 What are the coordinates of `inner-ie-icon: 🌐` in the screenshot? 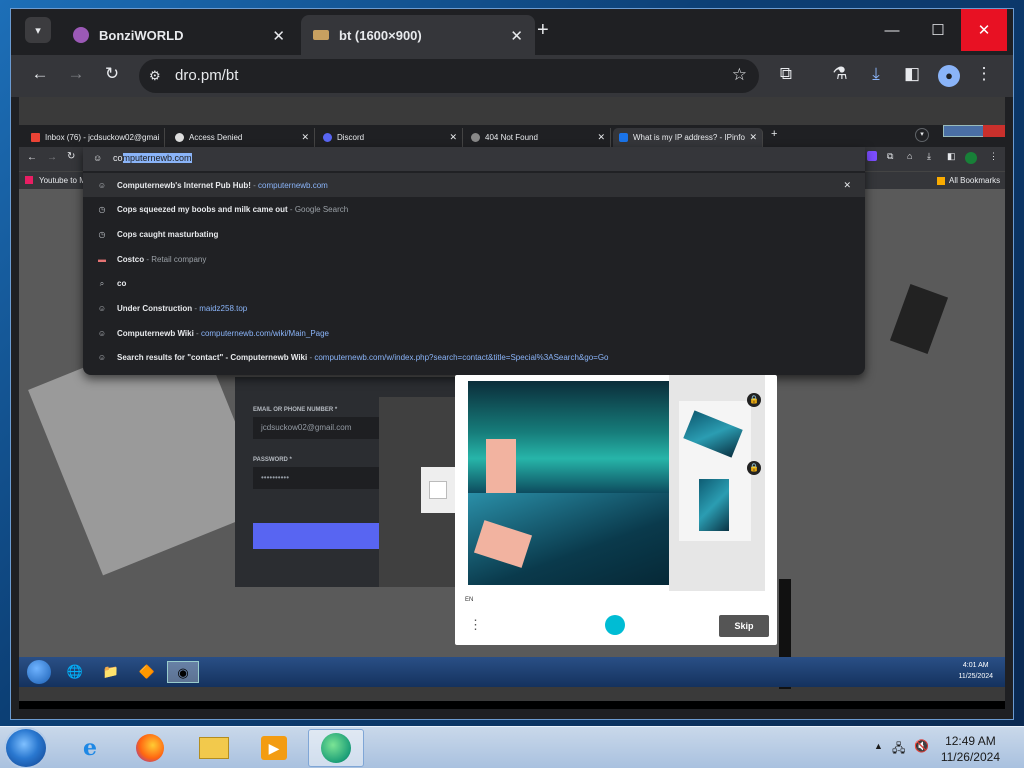 It's located at (75, 672).